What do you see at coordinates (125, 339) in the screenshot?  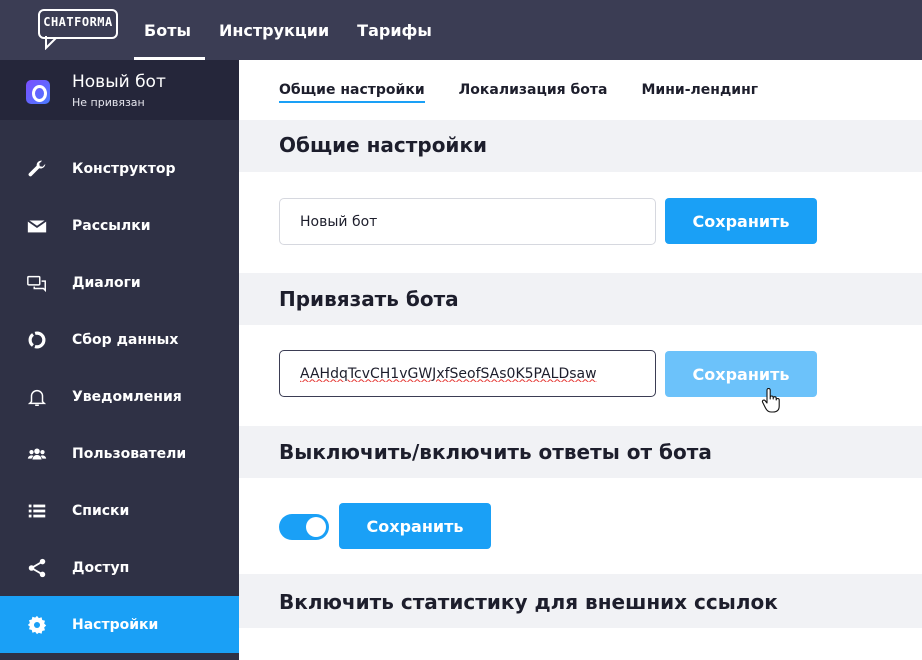 I see `sidebar-item-label: Сбор данных` at bounding box center [125, 339].